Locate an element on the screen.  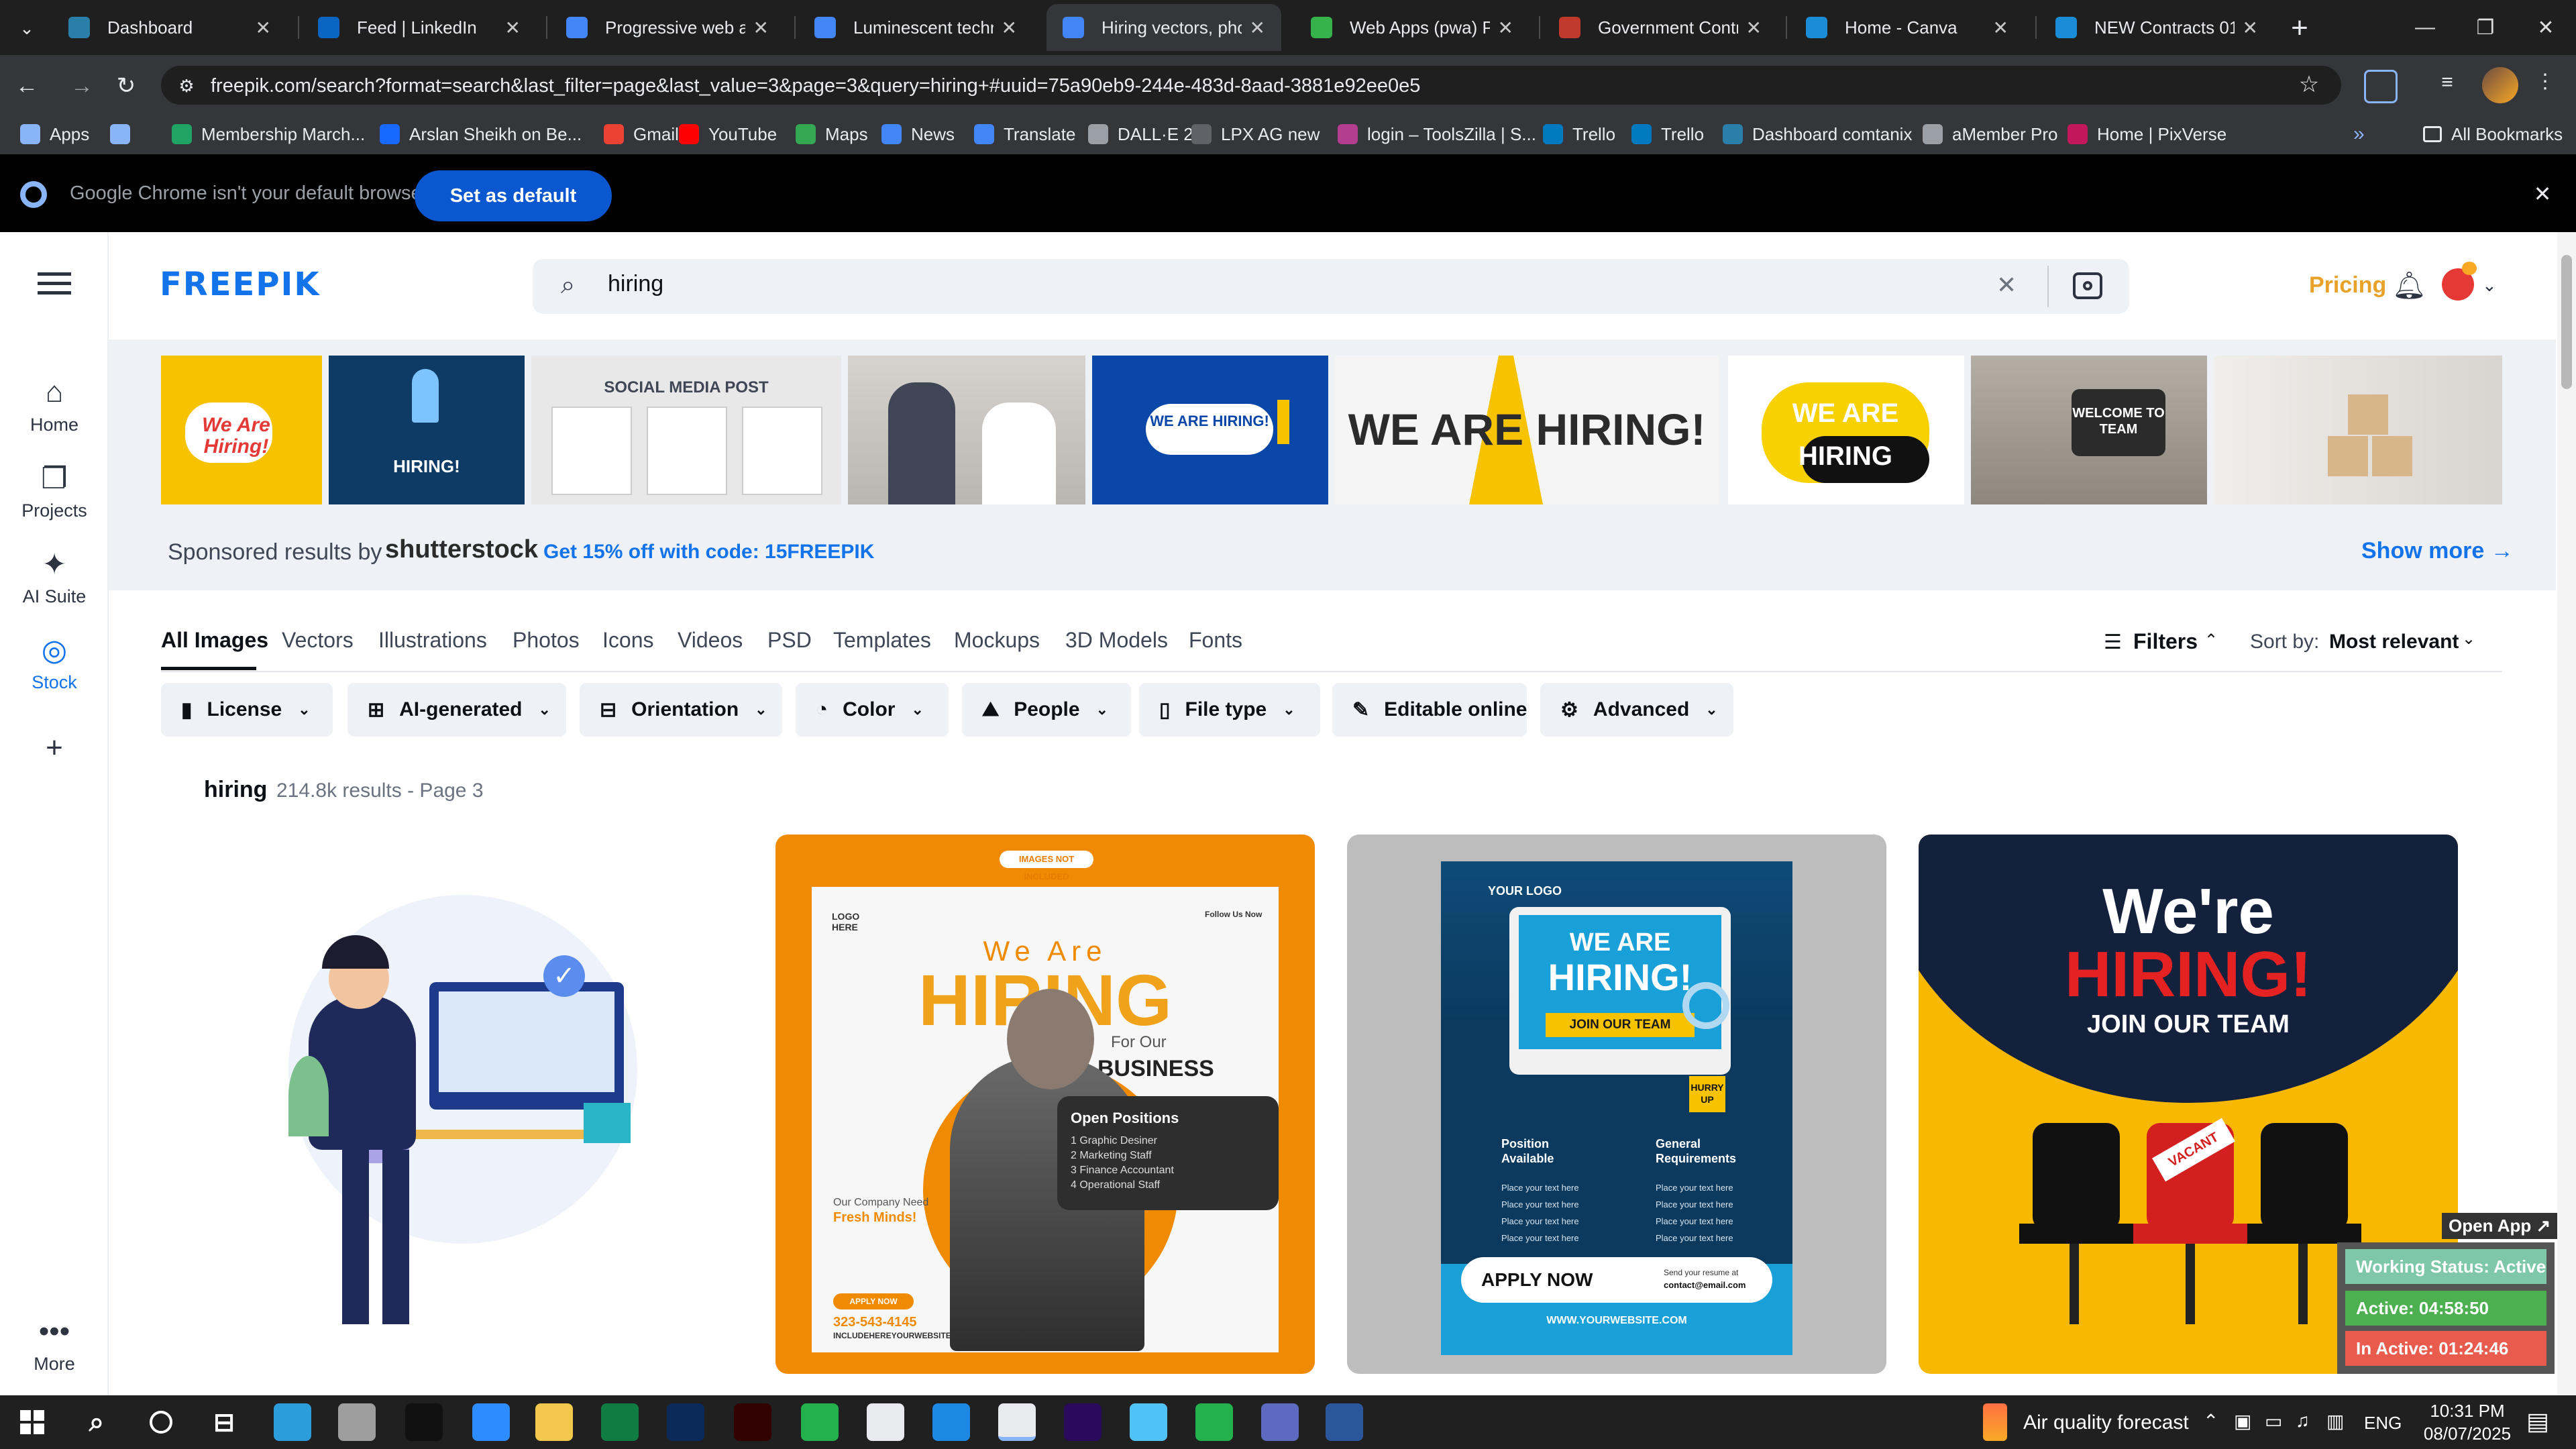
photoshop-icon is located at coordinates (685, 1422).